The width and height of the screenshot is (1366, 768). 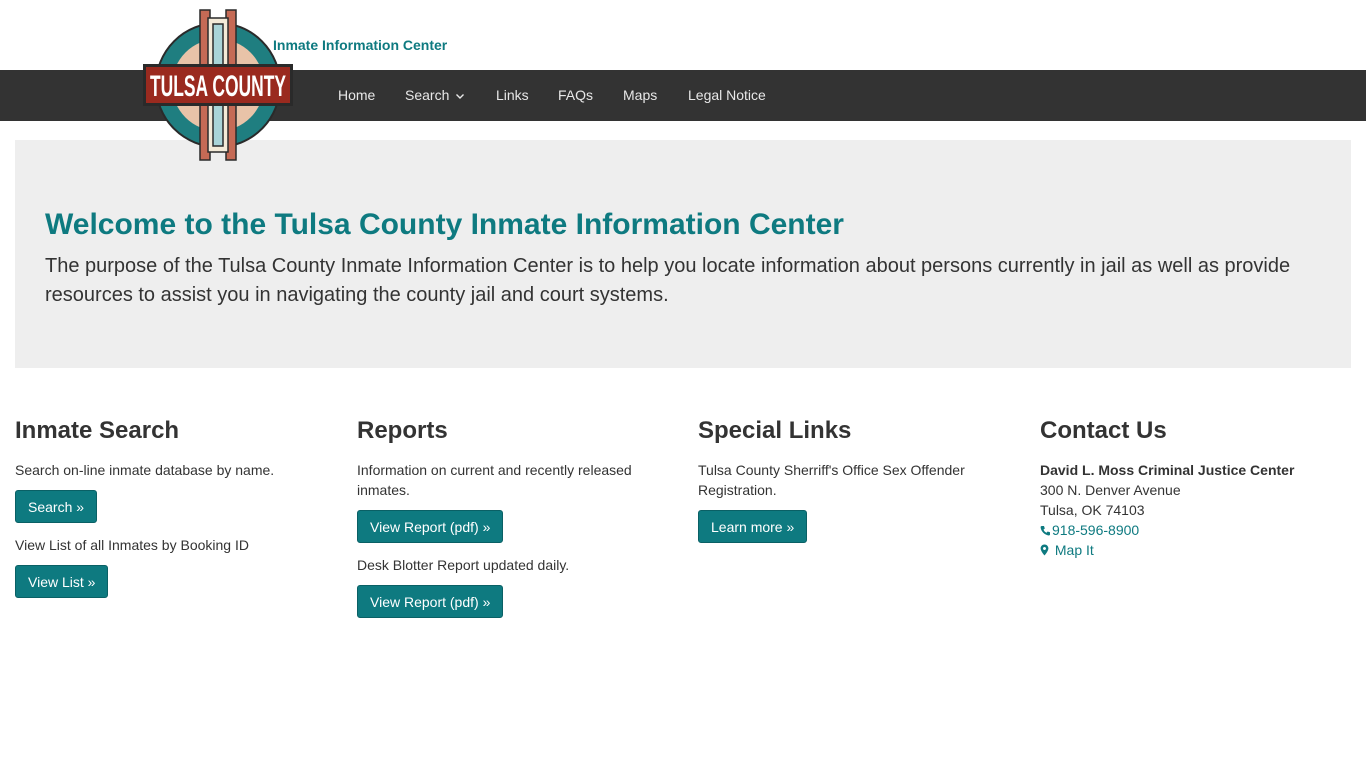 I want to click on tulsa-county-logo: TULSA COUNTY, so click(x=218, y=85).